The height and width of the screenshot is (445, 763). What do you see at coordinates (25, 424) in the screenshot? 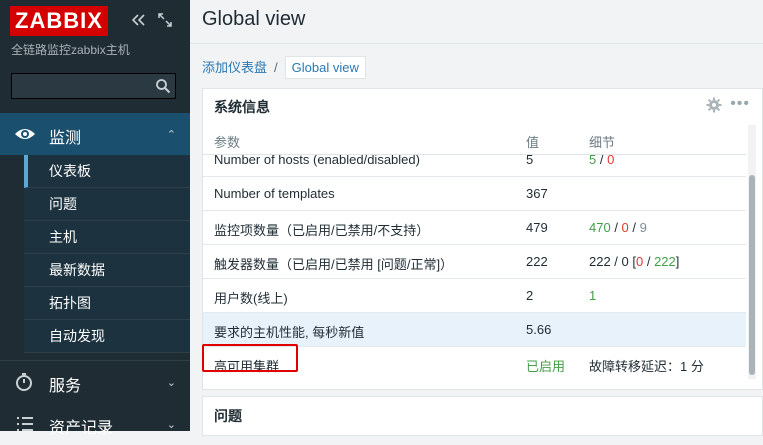
I see `list-icon` at bounding box center [25, 424].